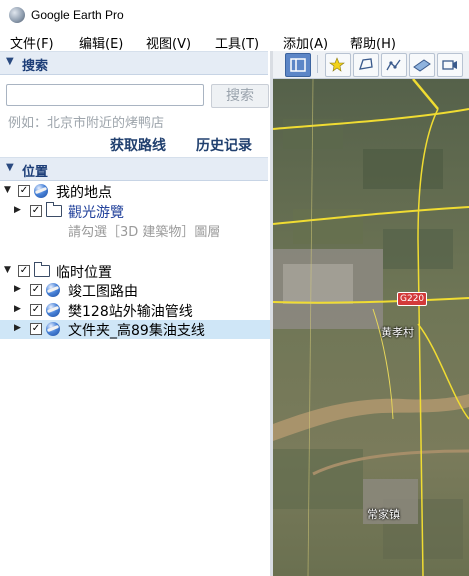 Image resolution: width=469 pixels, height=576 pixels. I want to click on get-directions-link: 获取路线, so click(138, 145).